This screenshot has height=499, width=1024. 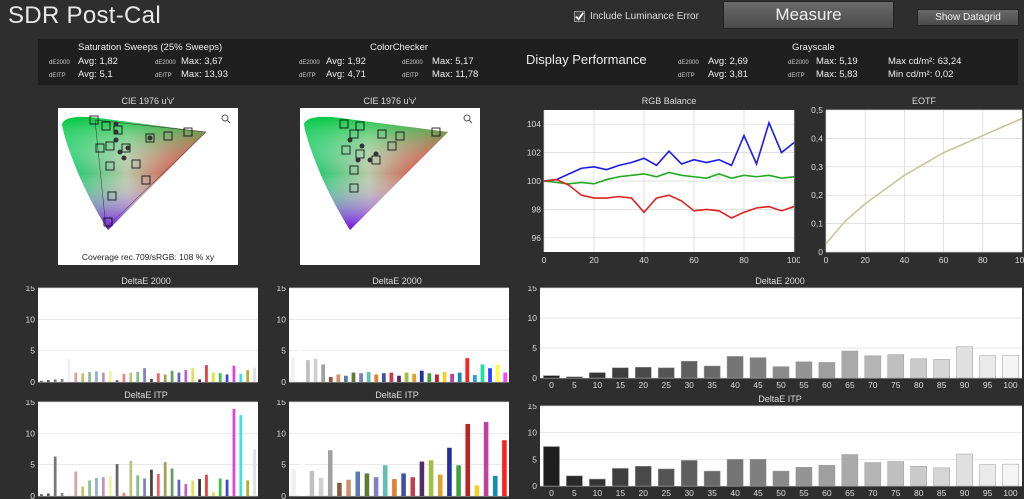 I want to click on y-tick-label: 0,1, so click(x=817, y=224).